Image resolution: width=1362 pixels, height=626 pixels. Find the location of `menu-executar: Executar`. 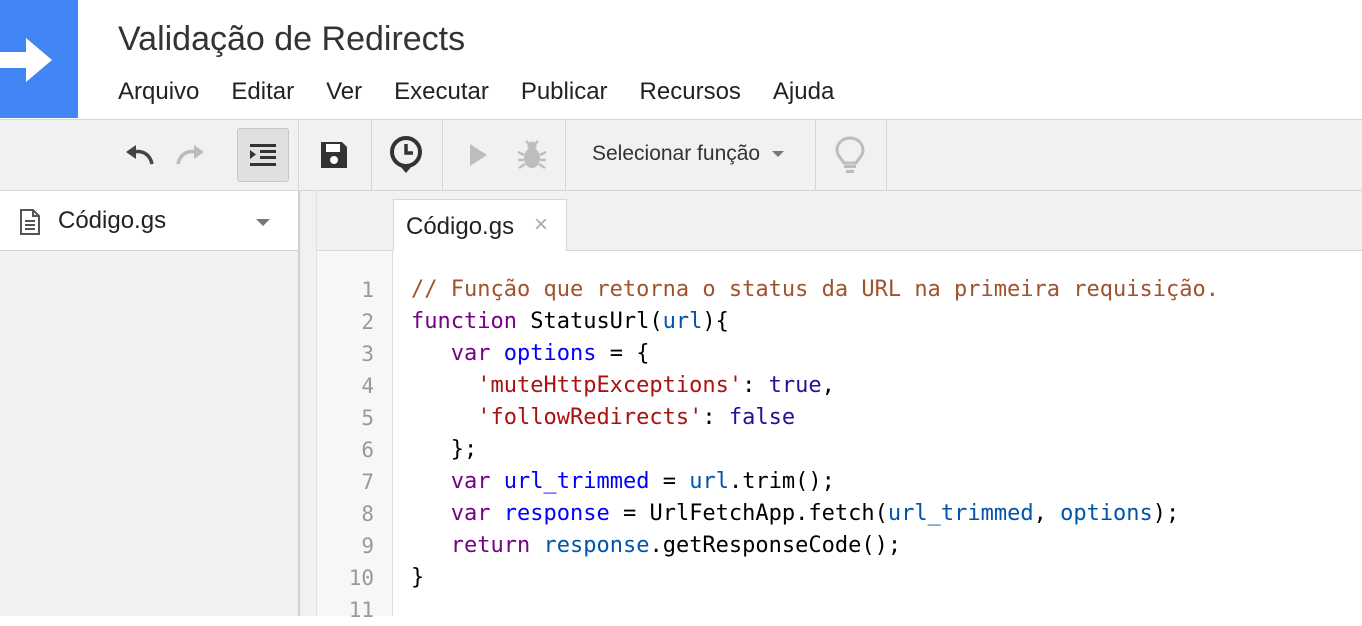

menu-executar: Executar is located at coordinates (441, 92).